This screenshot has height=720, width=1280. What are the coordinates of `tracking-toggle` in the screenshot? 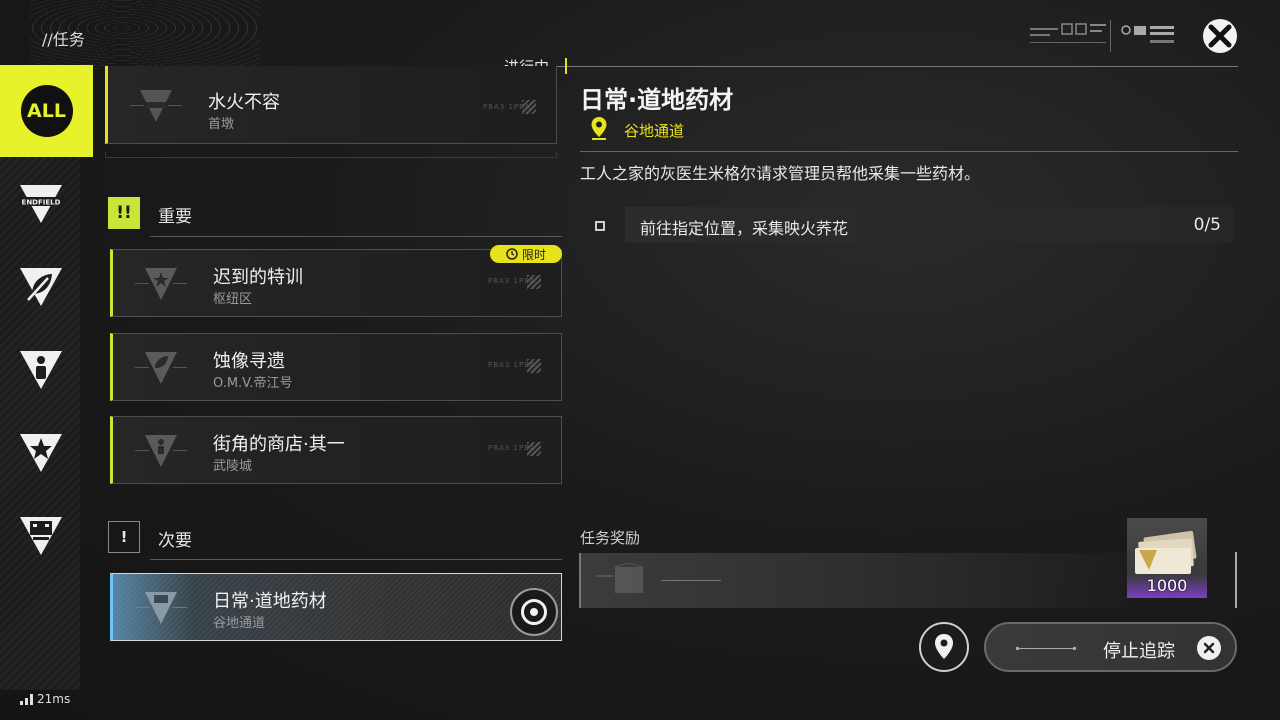 It's located at (534, 612).